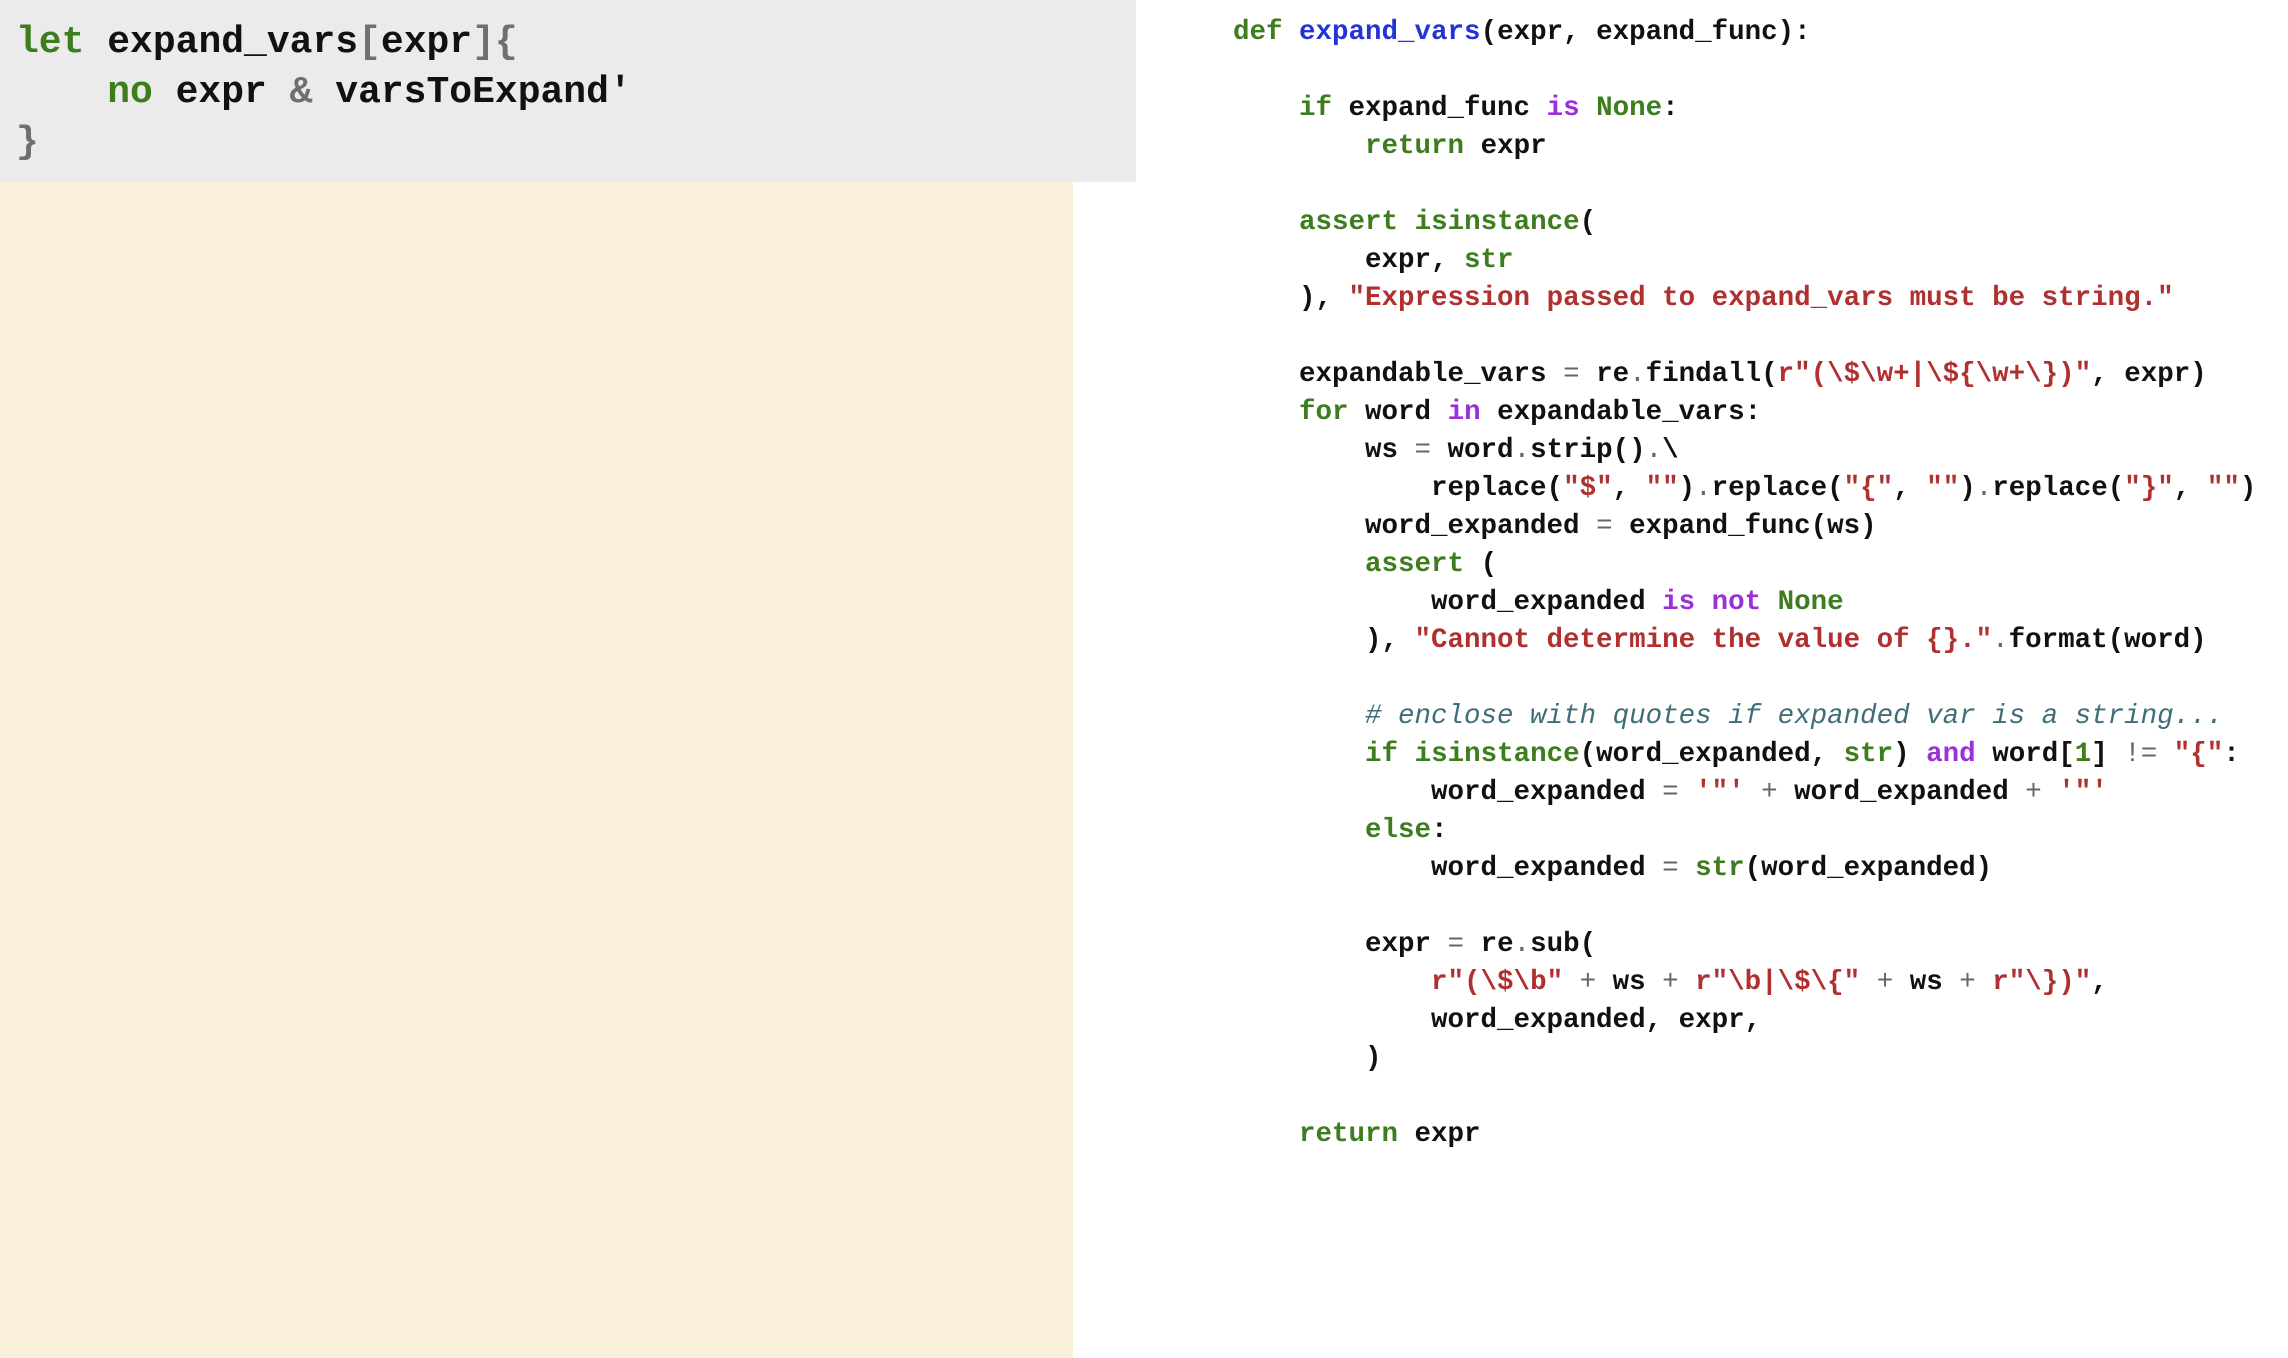  What do you see at coordinates (2058, 488) in the screenshot?
I see `code-token: replace(` at bounding box center [2058, 488].